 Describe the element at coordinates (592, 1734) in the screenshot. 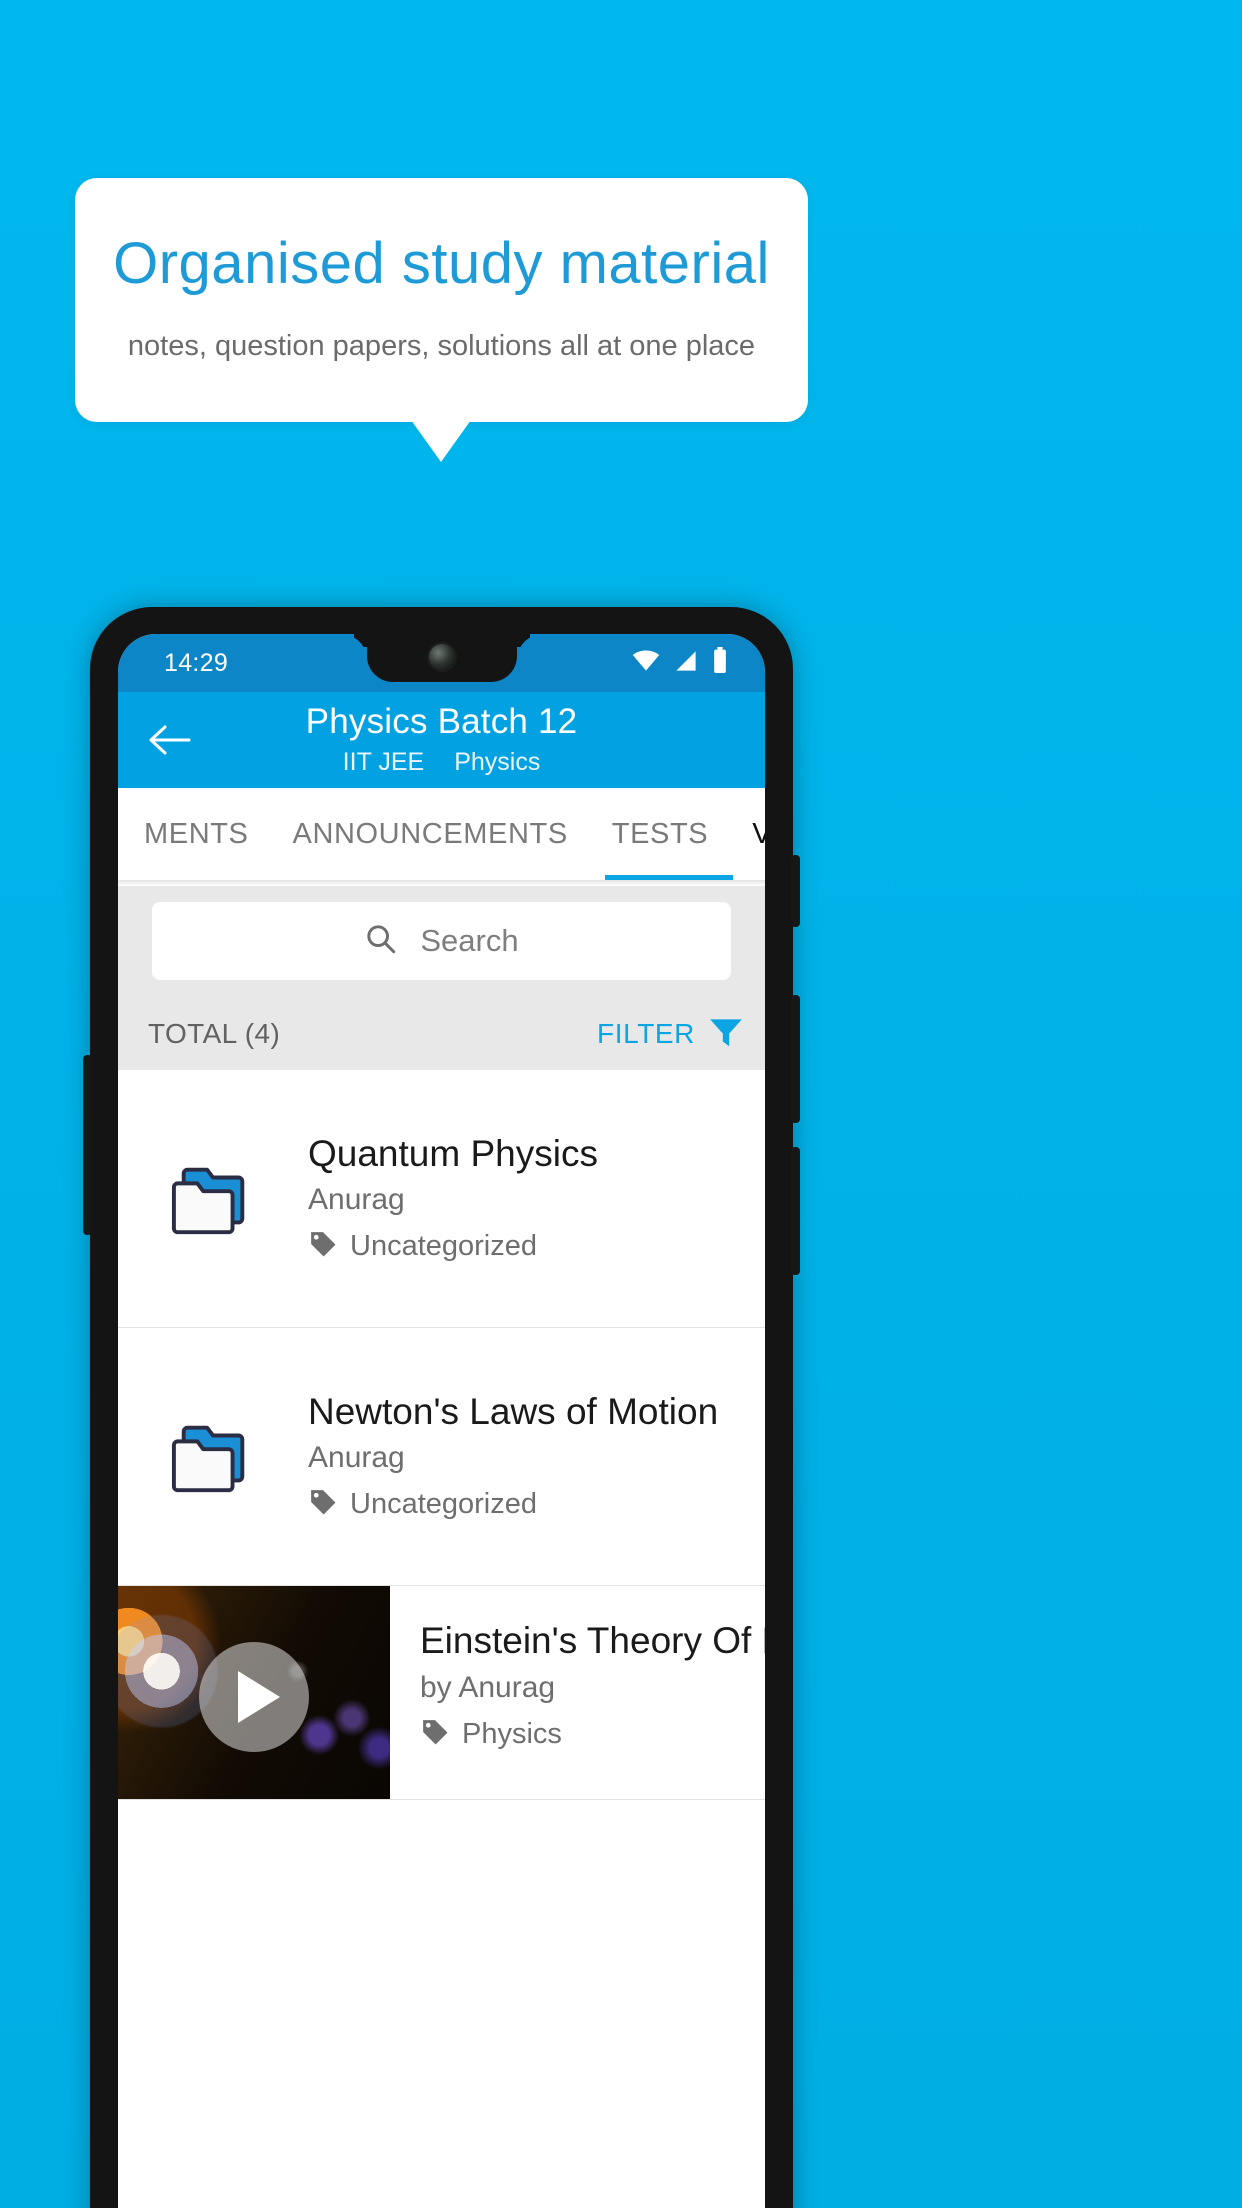

I see `list-item-tag: Physics` at that location.